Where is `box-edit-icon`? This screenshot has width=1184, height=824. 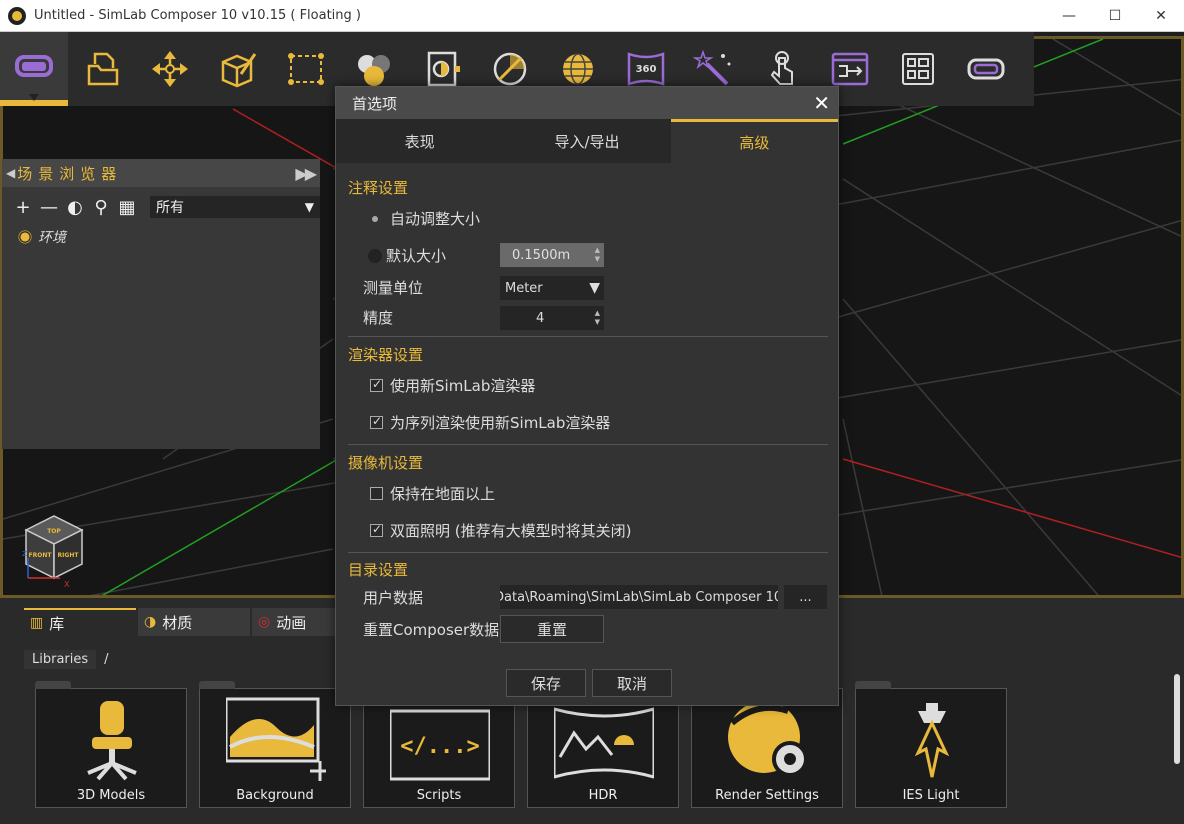 box-edit-icon is located at coordinates (239, 70).